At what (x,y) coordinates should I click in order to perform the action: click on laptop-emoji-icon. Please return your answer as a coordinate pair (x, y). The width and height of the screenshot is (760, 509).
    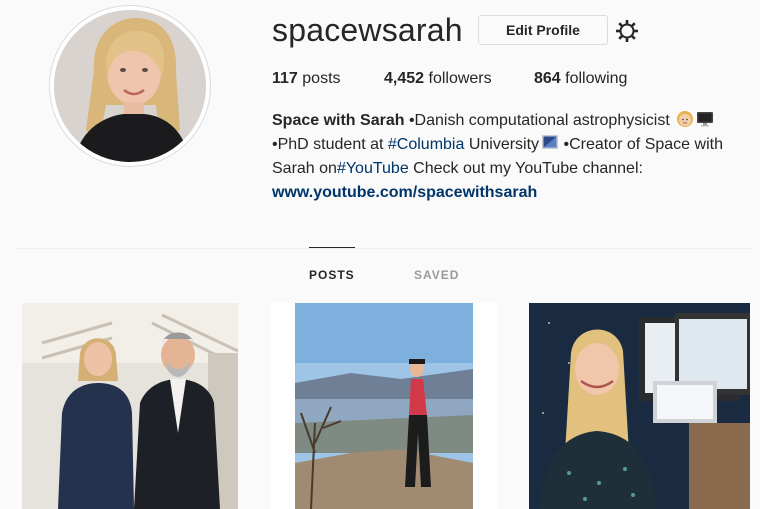
    Looking at the image, I should click on (550, 142).